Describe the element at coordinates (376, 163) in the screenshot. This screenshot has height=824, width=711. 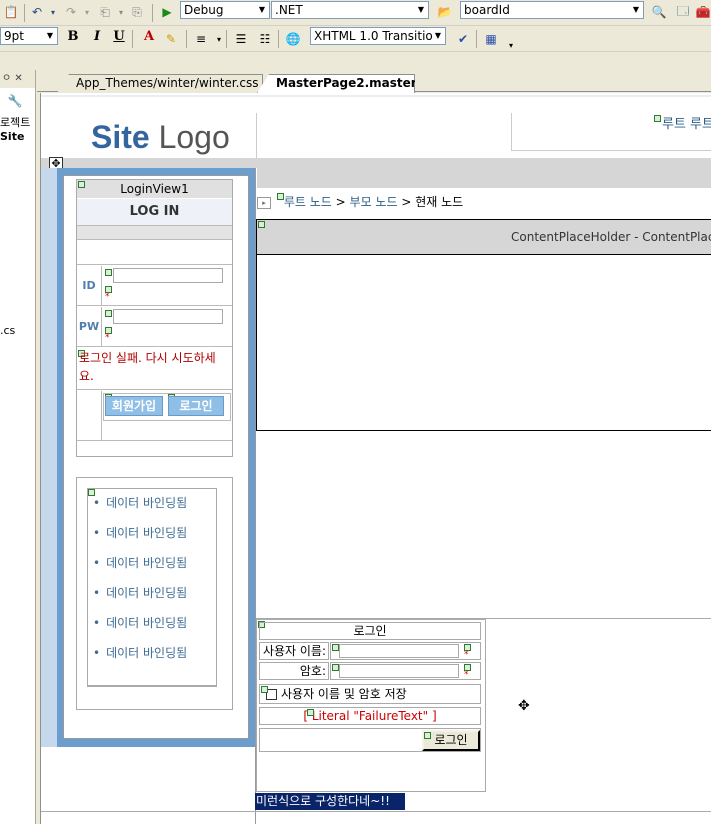
I see `header-band` at that location.